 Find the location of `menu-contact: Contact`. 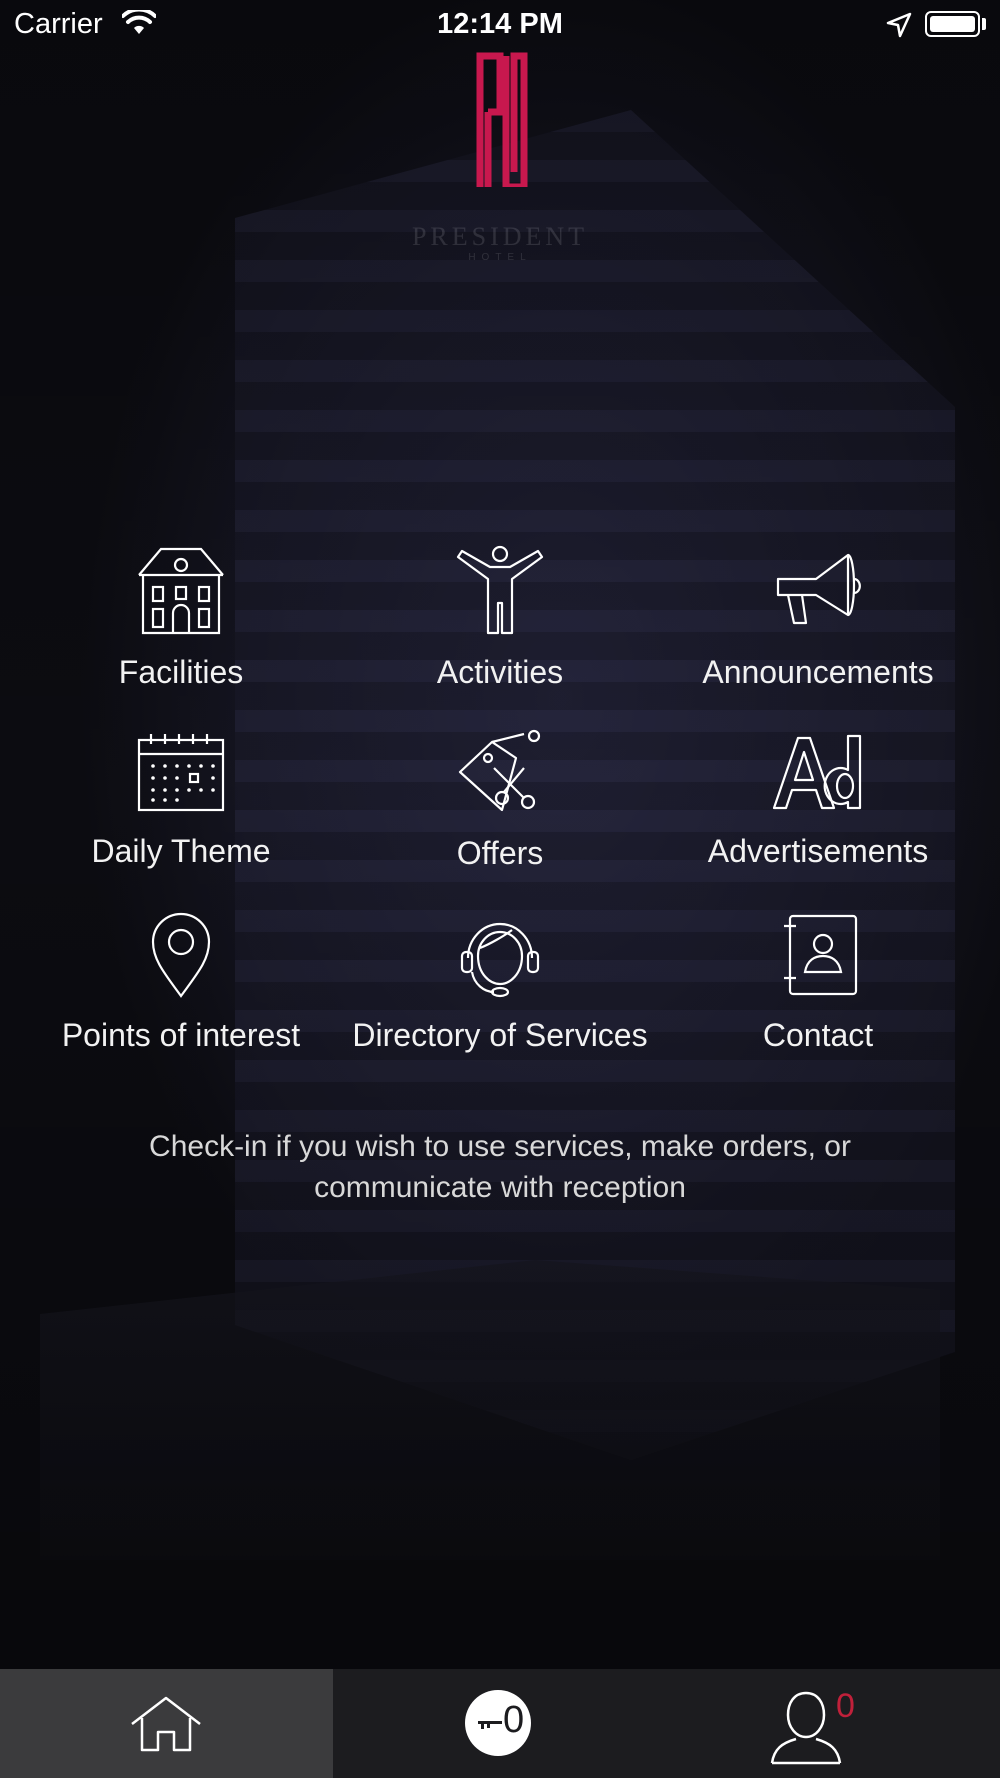

menu-contact: Contact is located at coordinates (818, 985).